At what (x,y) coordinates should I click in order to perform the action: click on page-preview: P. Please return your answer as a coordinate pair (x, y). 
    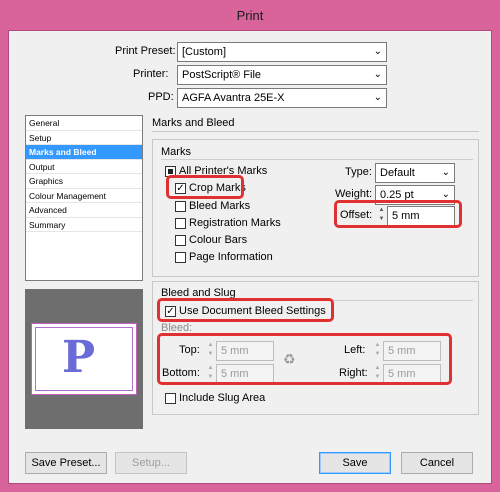
    Looking at the image, I should click on (84, 359).